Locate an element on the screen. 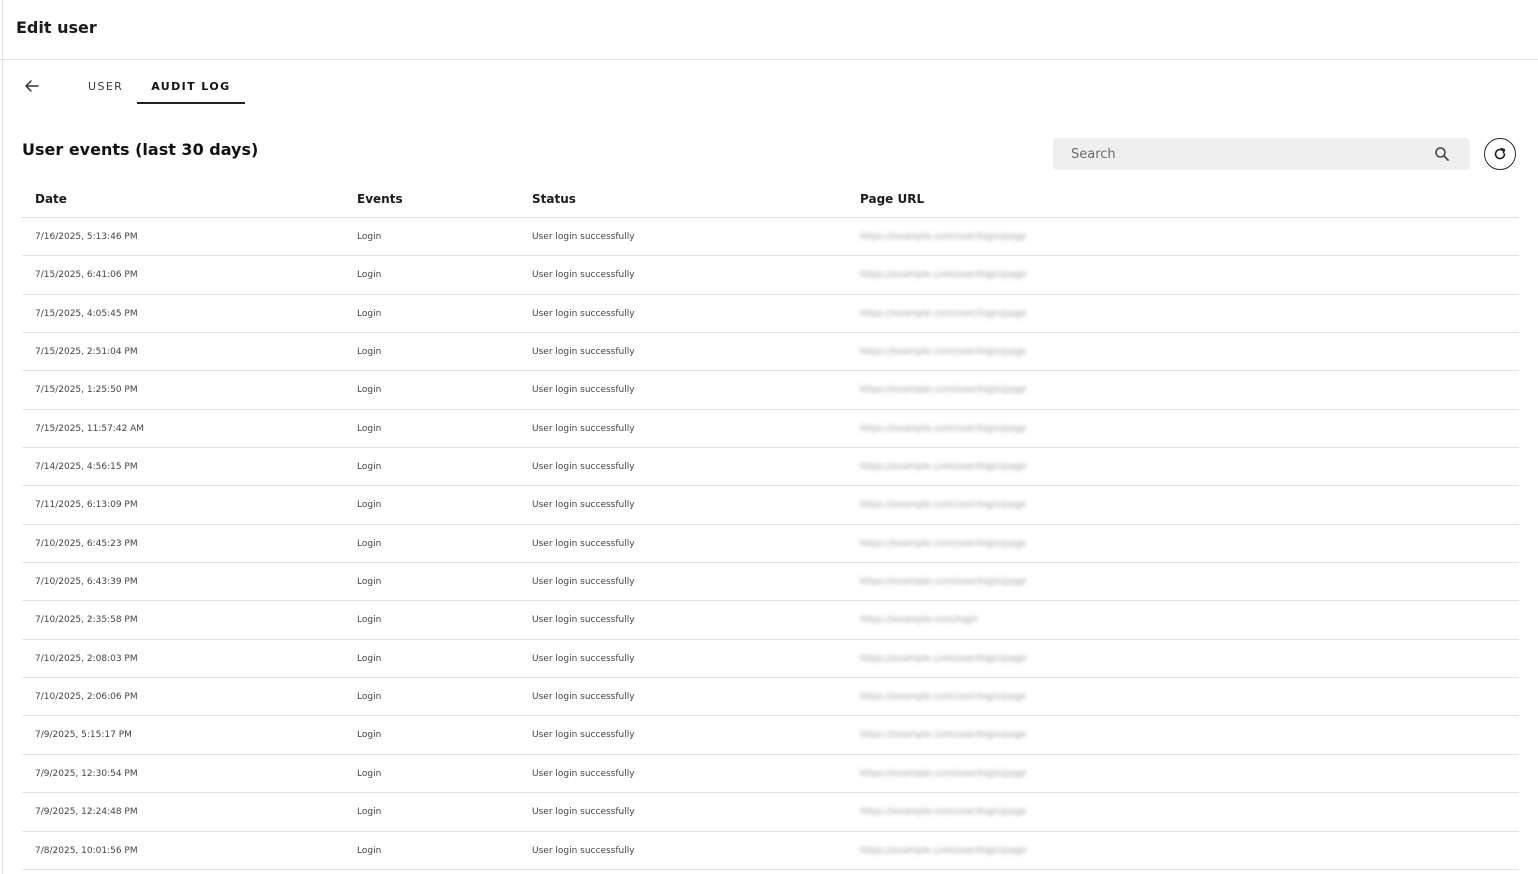 The width and height of the screenshot is (1538, 874). cell-date: 7/15/2025, 11:57:42 AM is located at coordinates (90, 428).